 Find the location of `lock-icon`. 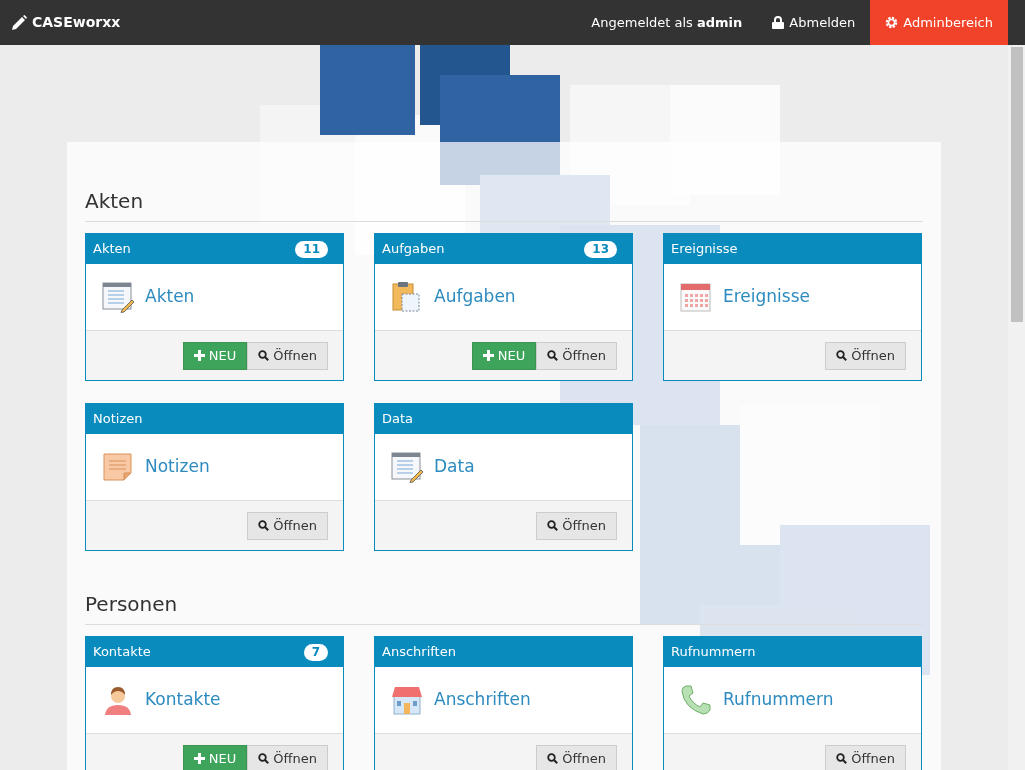

lock-icon is located at coordinates (778, 22).